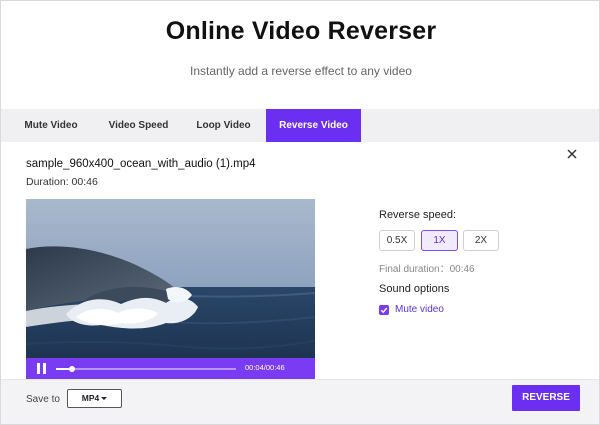  I want to click on speed-1x-button: 1X, so click(439, 240).